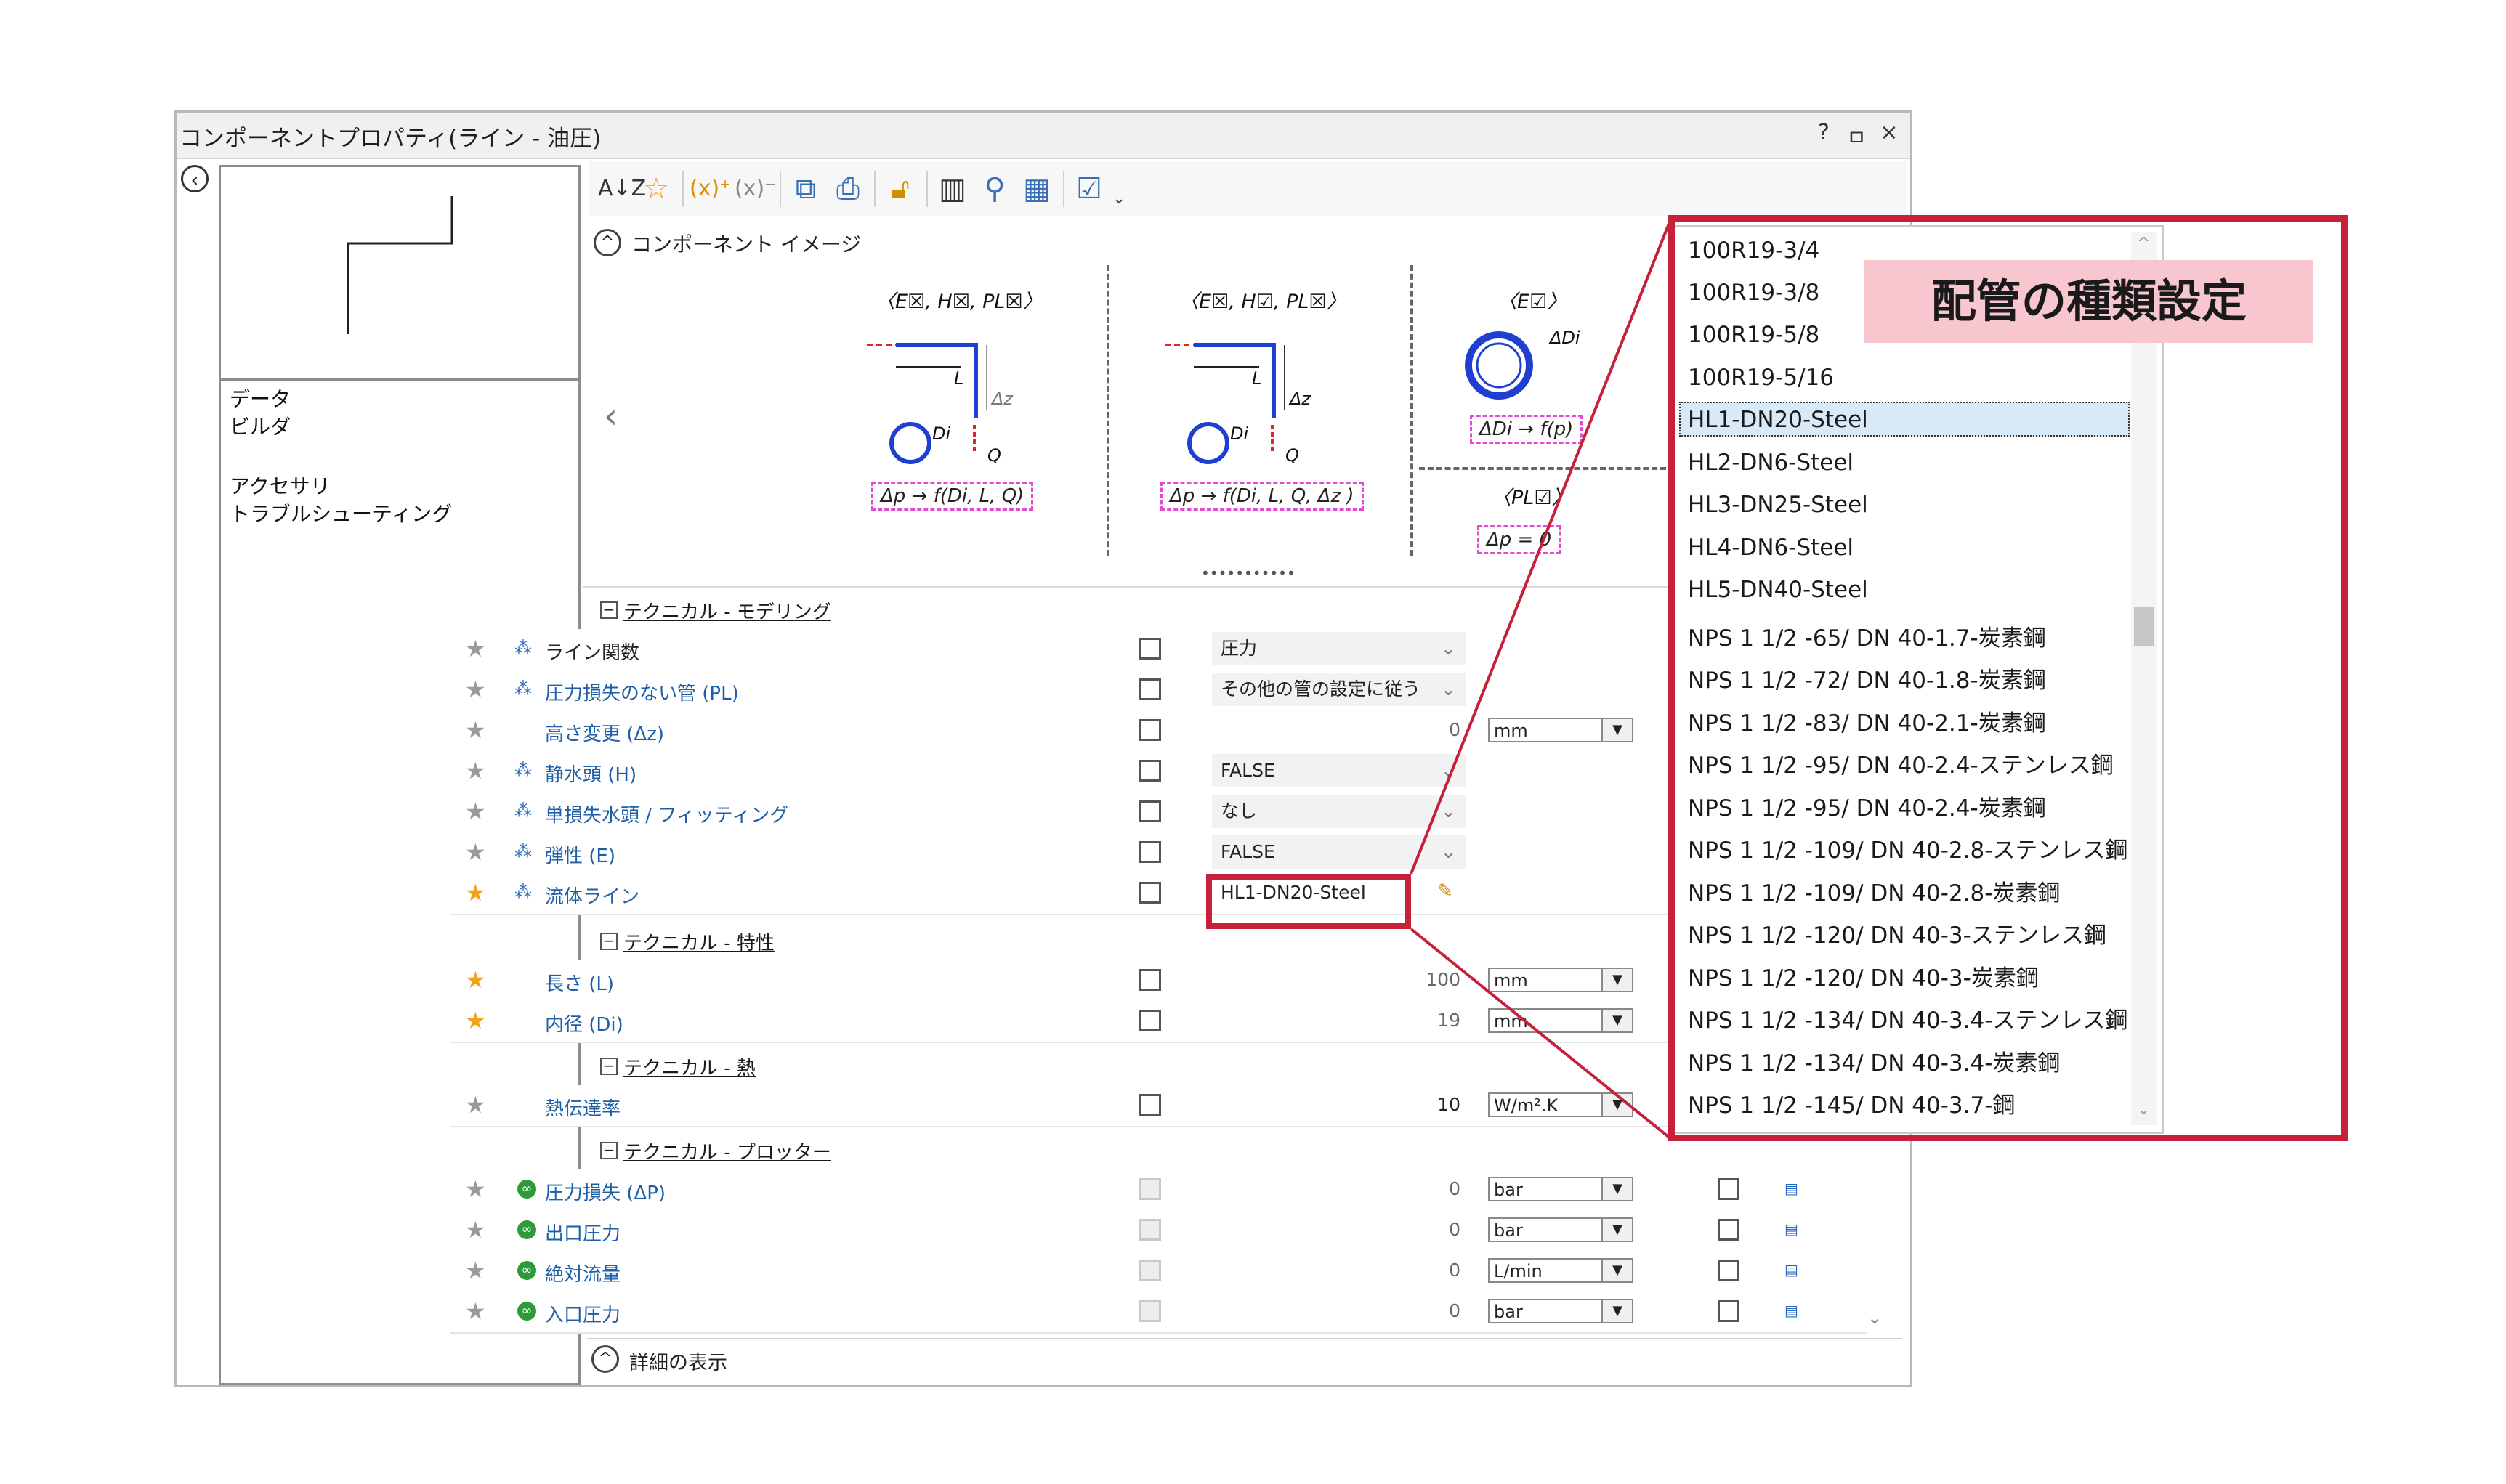 The width and height of the screenshot is (2506, 1484). What do you see at coordinates (2088, 301) in the screenshot?
I see `annotation-callout: 配管の種類設定` at bounding box center [2088, 301].